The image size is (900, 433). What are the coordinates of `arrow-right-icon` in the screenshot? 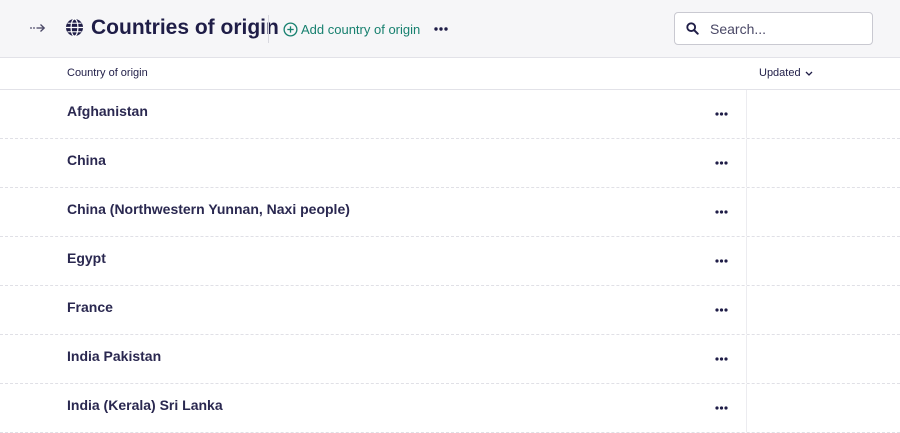 It's located at (38, 28).